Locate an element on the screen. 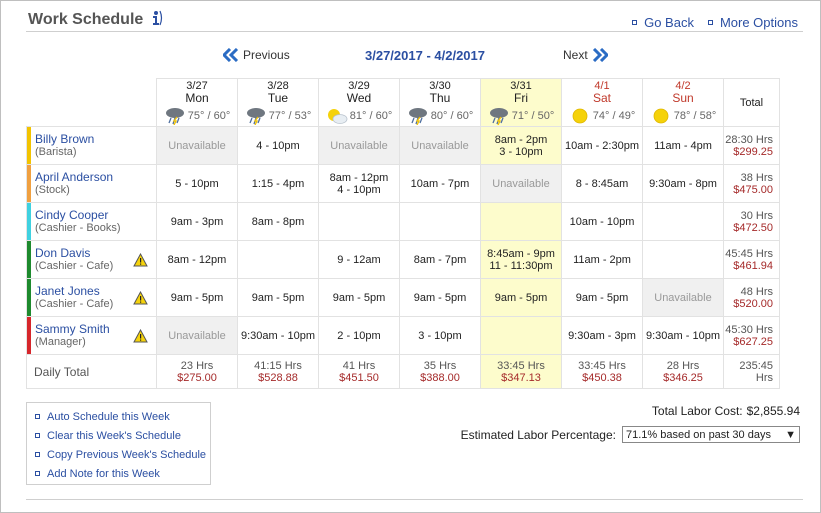  shift-cell: 9:30am - 8pm is located at coordinates (683, 183).